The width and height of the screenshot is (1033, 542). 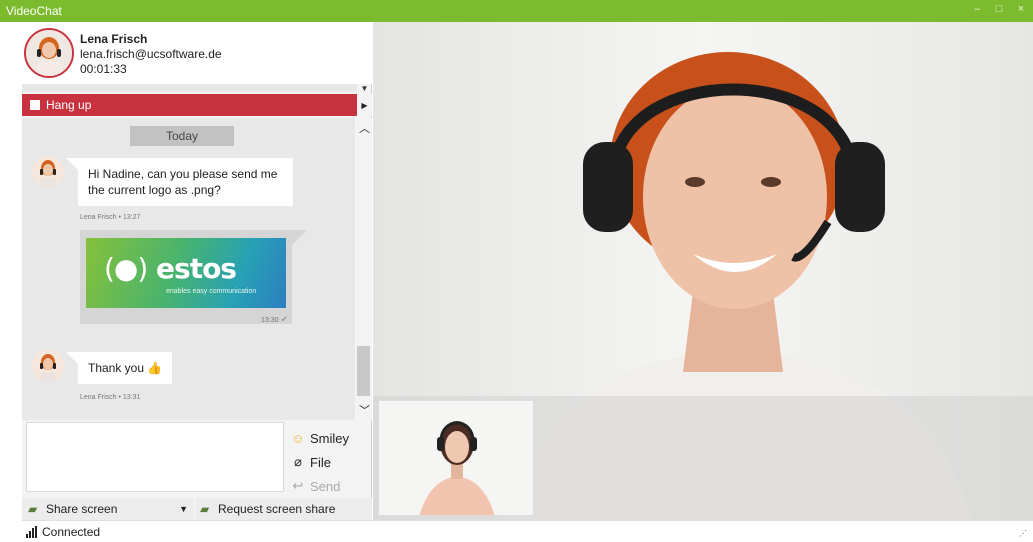 I want to click on hangup-label: Hang up, so click(x=69, y=105).